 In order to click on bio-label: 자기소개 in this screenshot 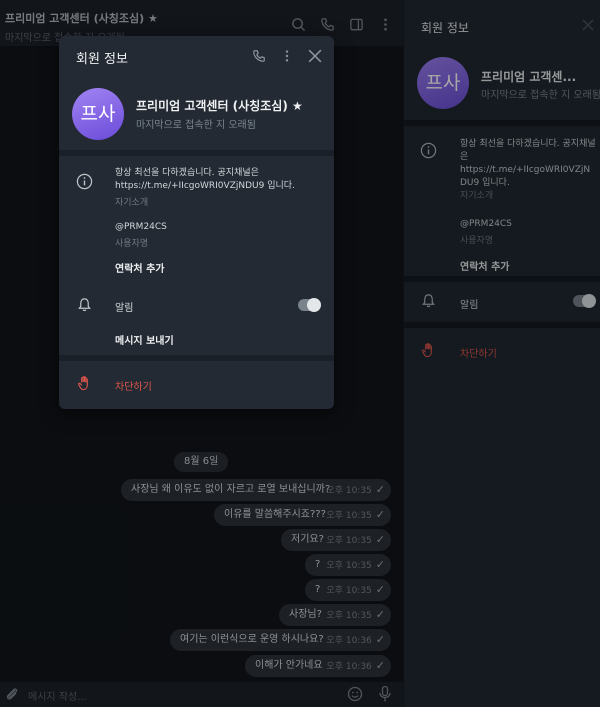, I will do `click(132, 203)`.